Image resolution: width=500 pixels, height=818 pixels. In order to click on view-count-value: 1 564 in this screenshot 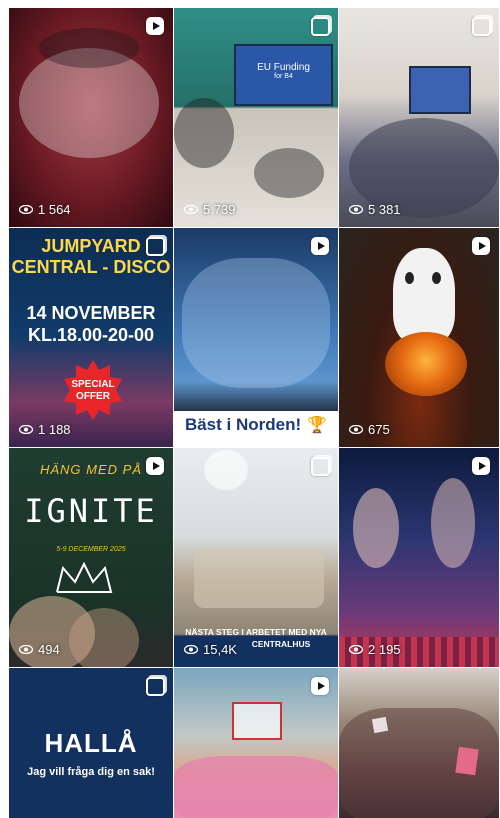, I will do `click(54, 209)`.